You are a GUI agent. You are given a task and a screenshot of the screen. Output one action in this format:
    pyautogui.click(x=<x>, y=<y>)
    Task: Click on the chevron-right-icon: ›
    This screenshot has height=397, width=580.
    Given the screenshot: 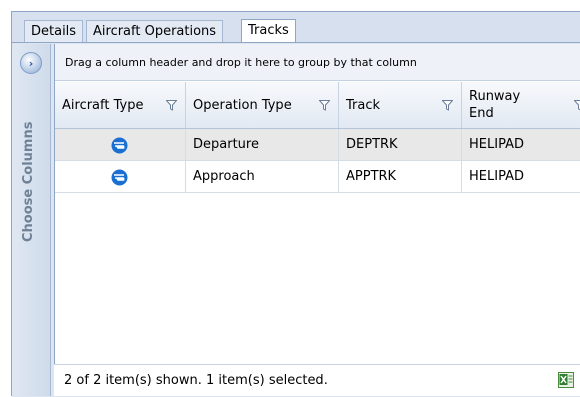 What is the action you would take?
    pyautogui.click(x=31, y=63)
    